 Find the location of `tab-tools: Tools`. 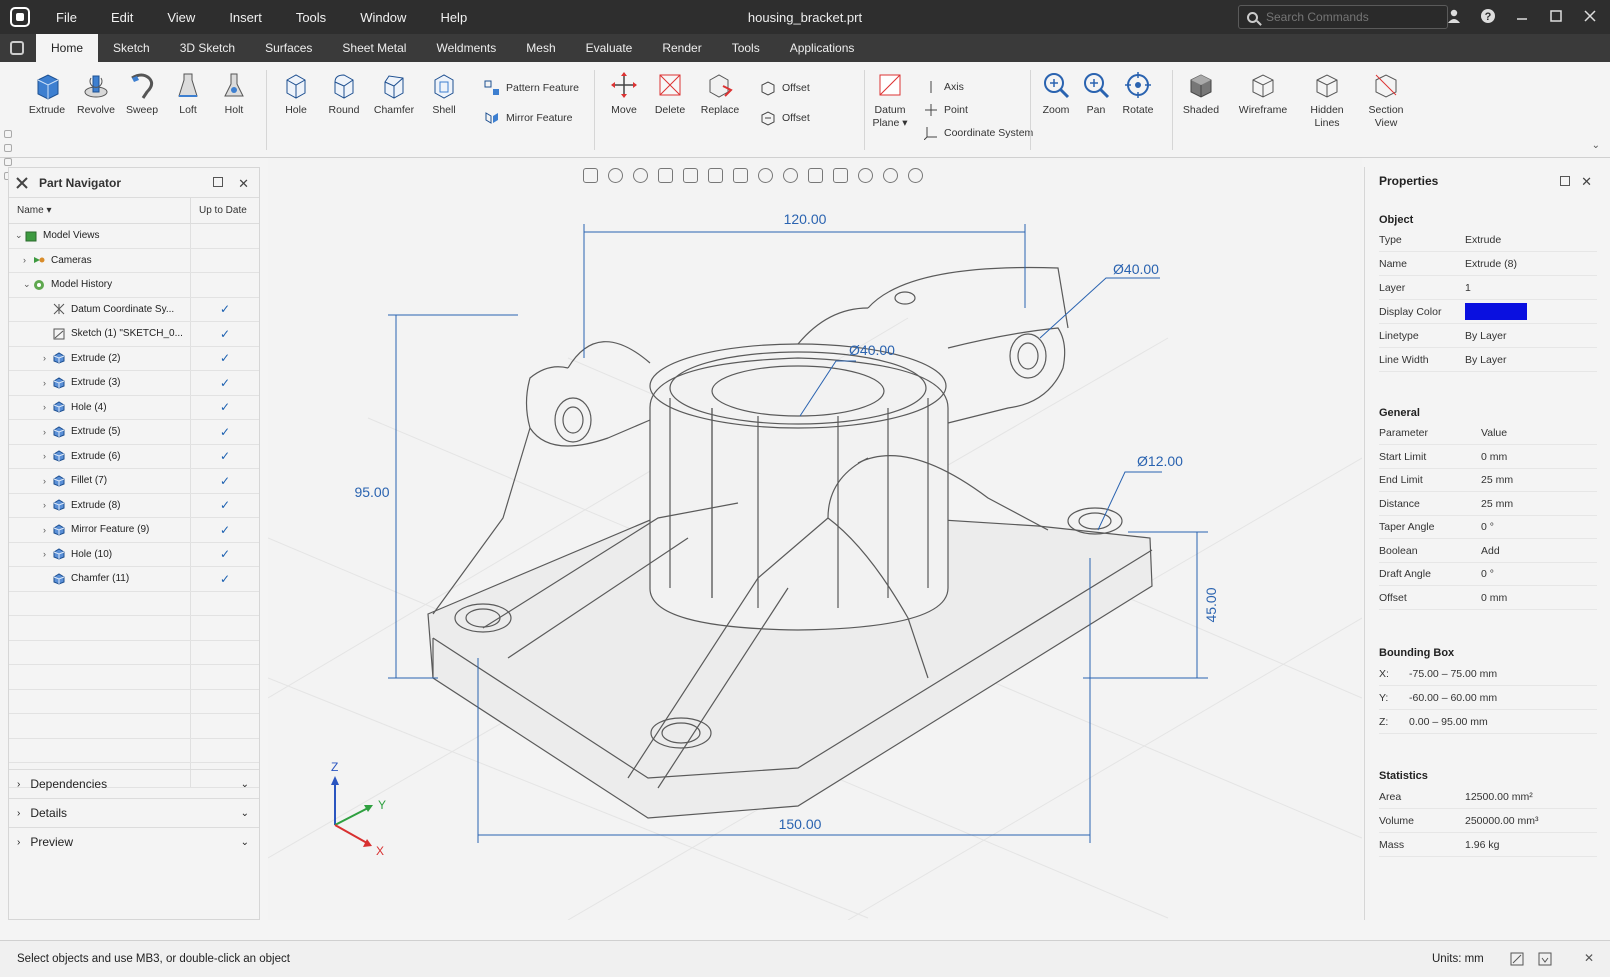

tab-tools: Tools is located at coordinates (746, 48).